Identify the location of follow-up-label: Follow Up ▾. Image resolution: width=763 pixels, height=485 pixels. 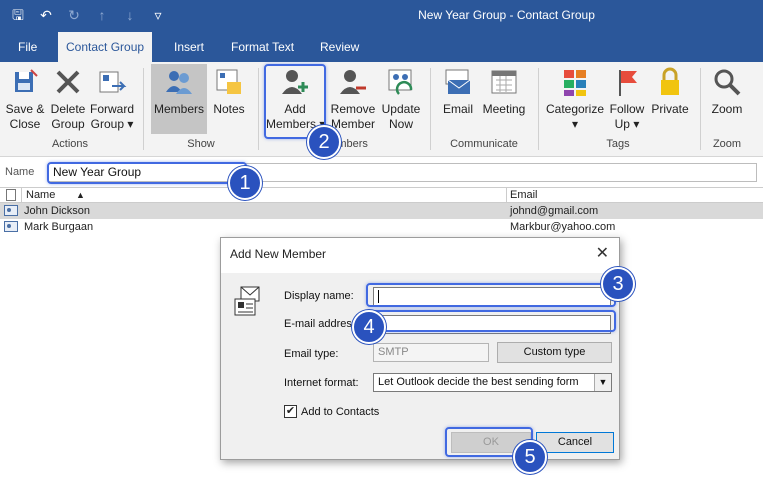
(627, 116).